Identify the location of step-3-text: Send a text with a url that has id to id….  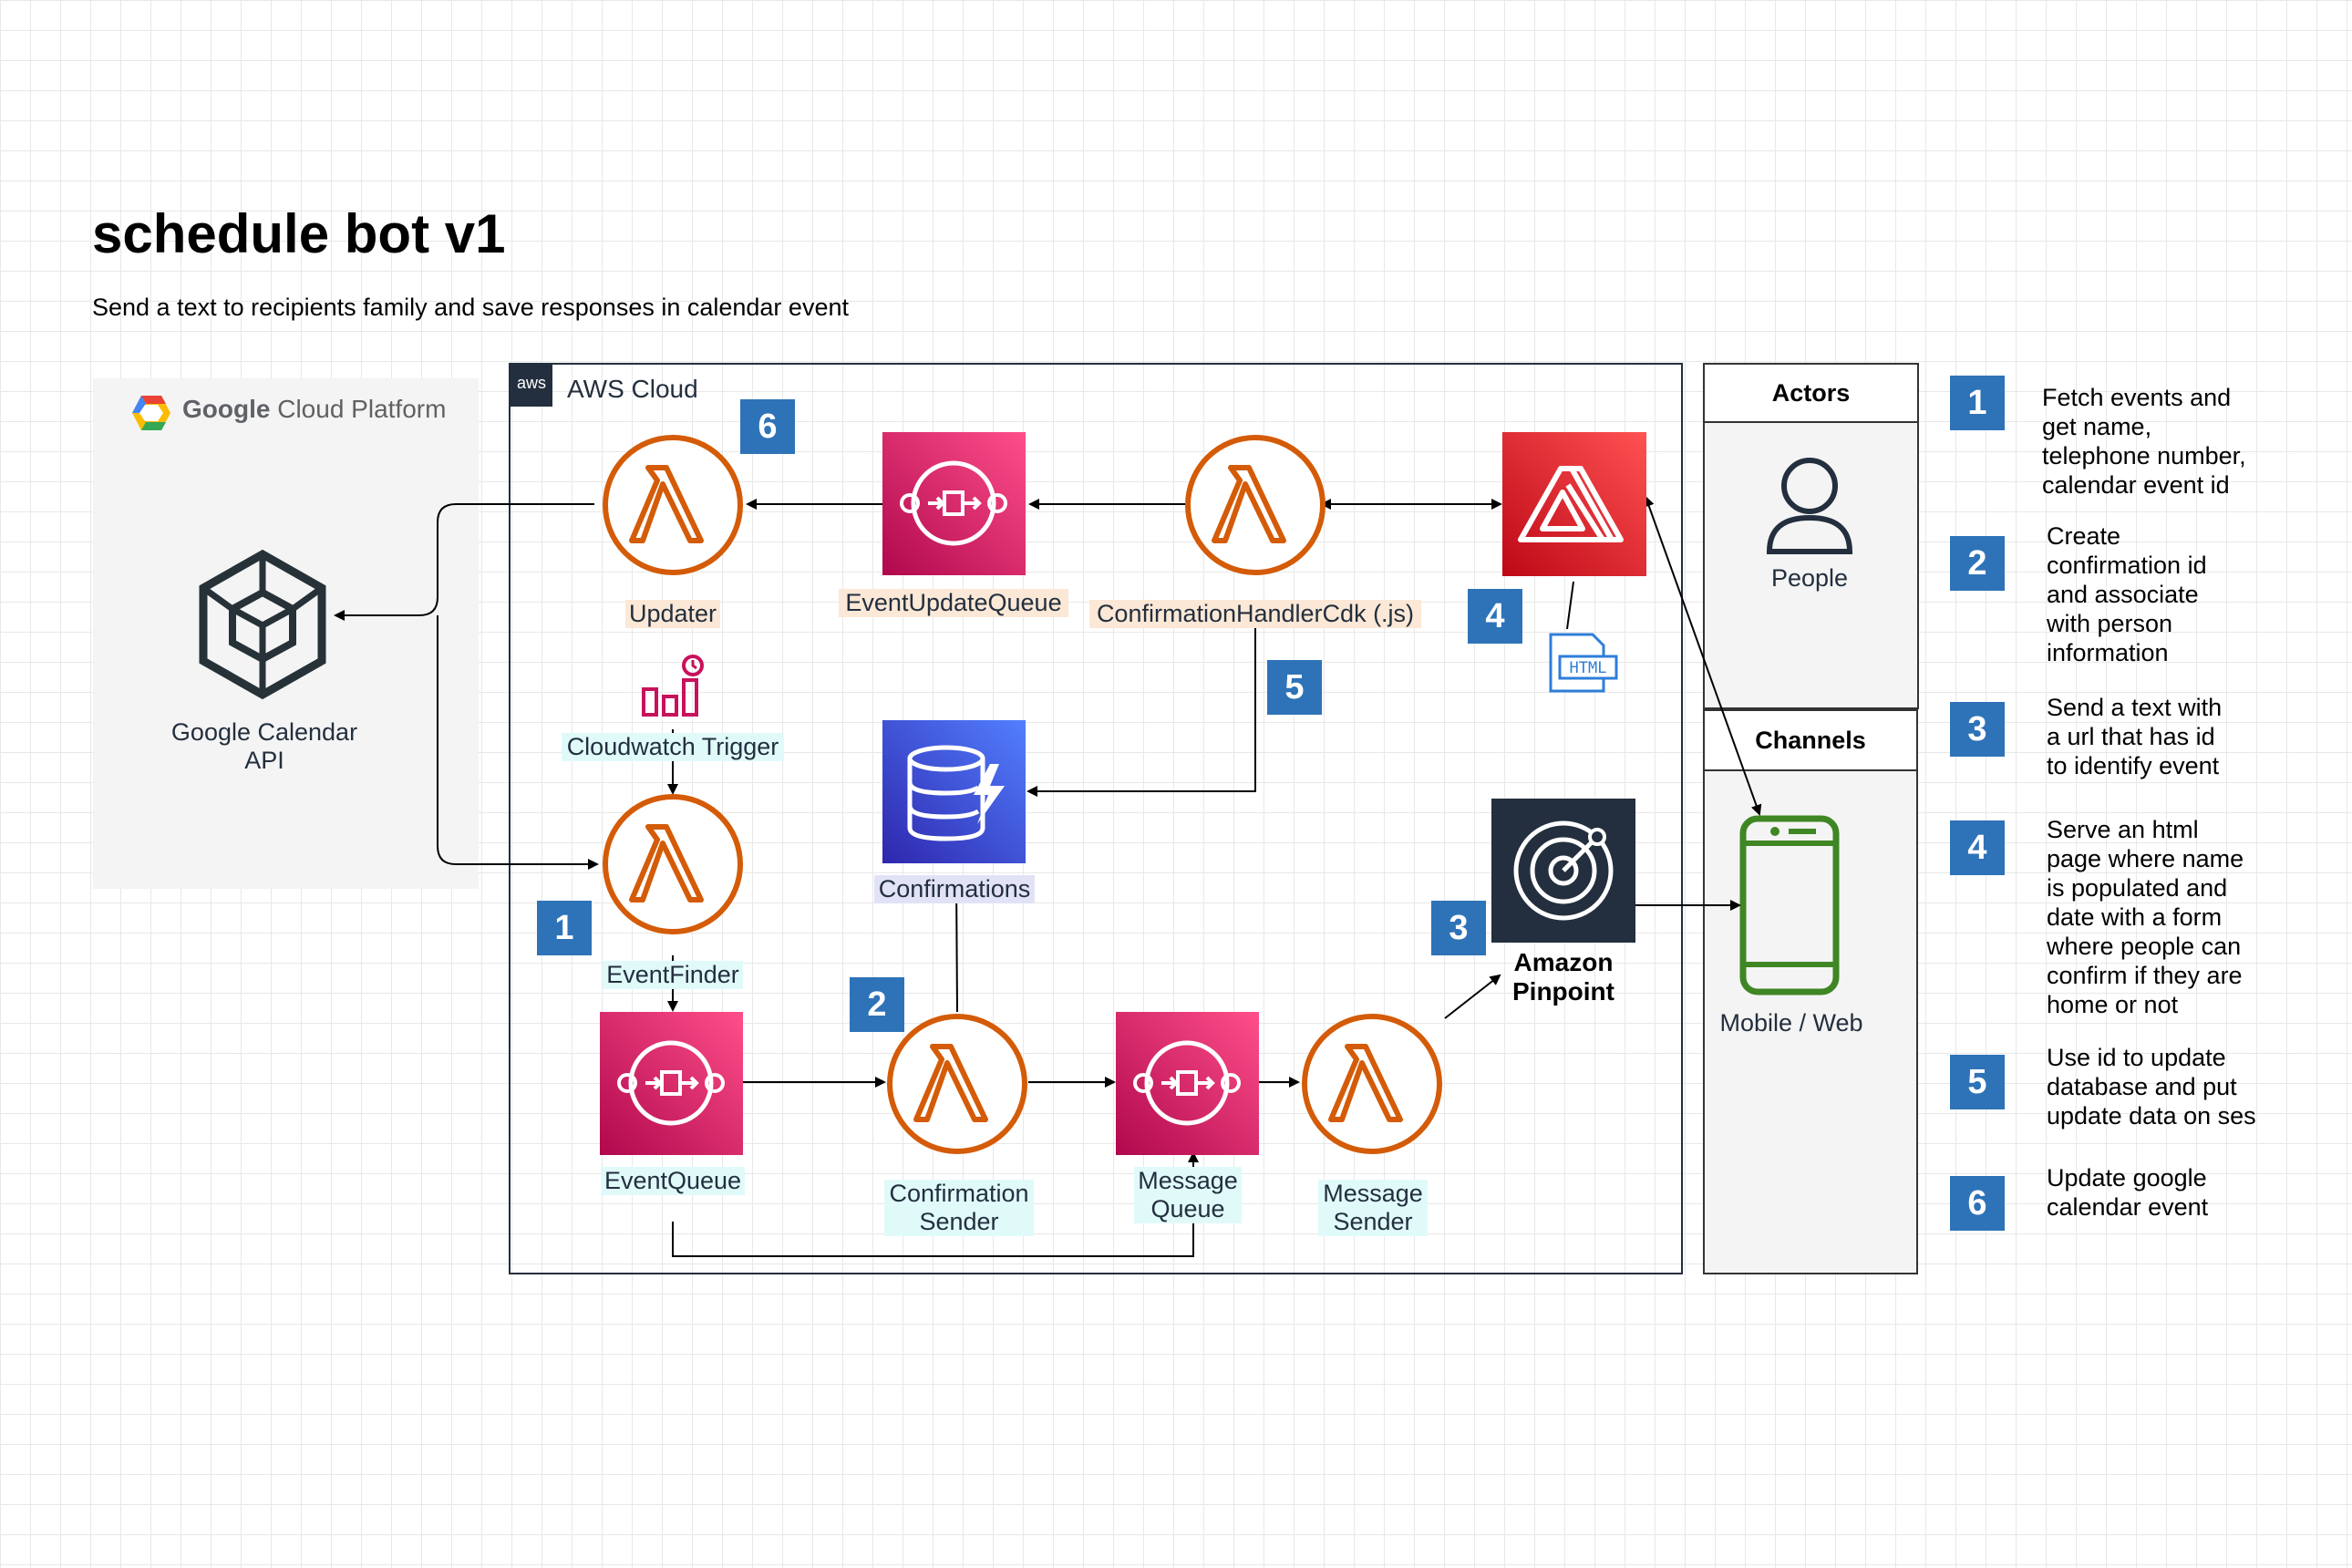
(2135, 736).